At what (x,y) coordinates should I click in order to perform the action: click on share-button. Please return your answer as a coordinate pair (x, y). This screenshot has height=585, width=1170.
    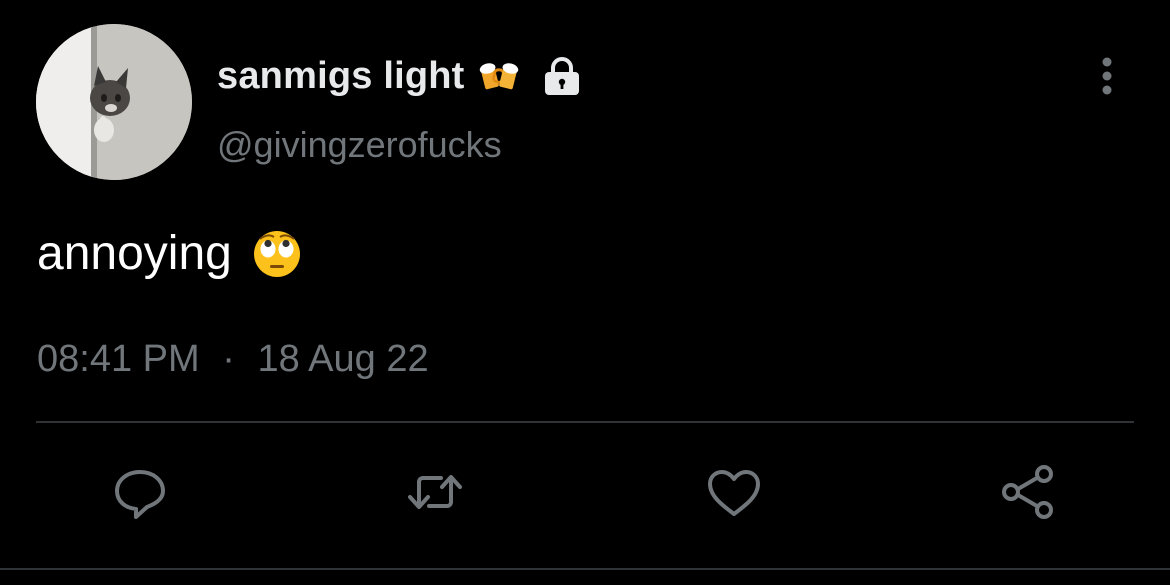
    Looking at the image, I should click on (1028, 492).